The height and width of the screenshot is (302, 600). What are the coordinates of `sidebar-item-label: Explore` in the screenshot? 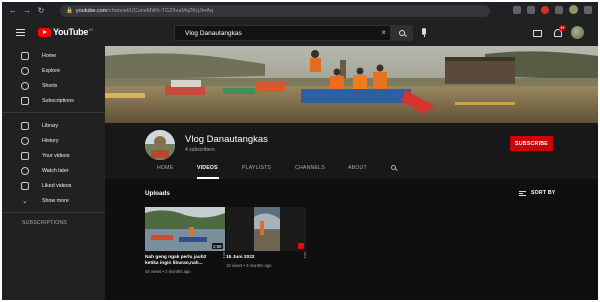 It's located at (51, 71).